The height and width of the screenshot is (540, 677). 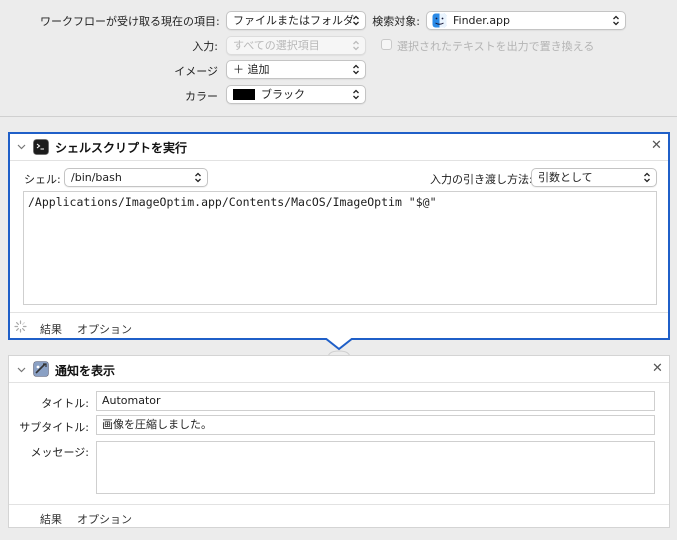 What do you see at coordinates (41, 369) in the screenshot?
I see `automator-notification-icon` at bounding box center [41, 369].